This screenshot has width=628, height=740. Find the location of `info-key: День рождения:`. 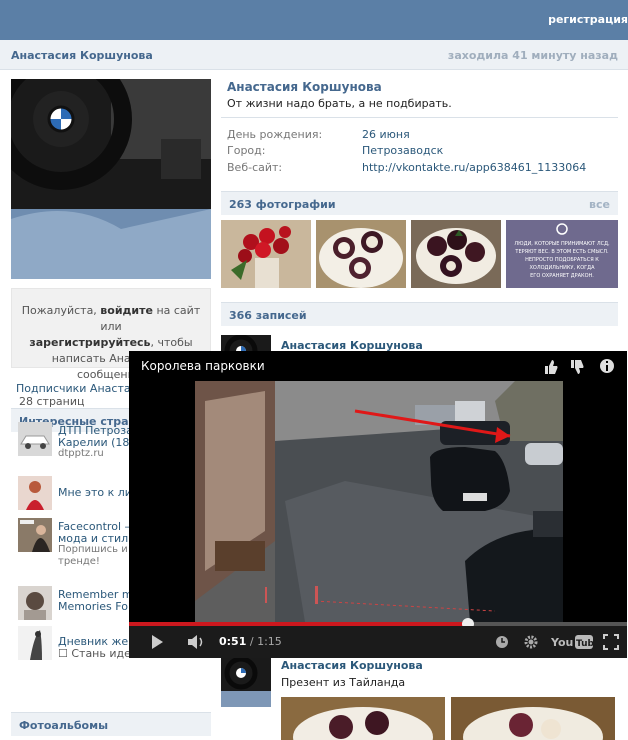

info-key: День рождения: is located at coordinates (275, 134).